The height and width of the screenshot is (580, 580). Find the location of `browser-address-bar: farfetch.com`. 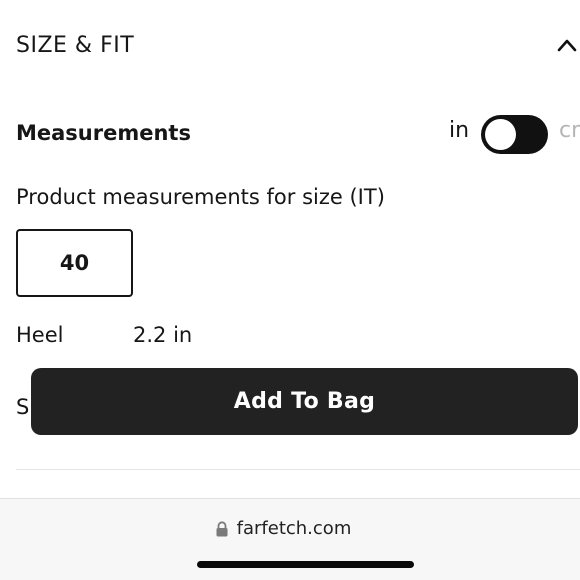

browser-address-bar: farfetch.com is located at coordinates (290, 539).